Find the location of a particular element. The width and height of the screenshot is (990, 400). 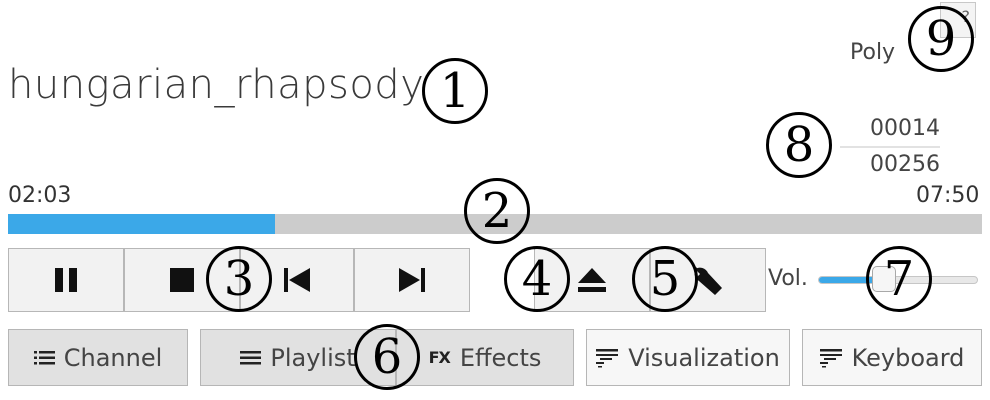

pause-icon is located at coordinates (66, 280).